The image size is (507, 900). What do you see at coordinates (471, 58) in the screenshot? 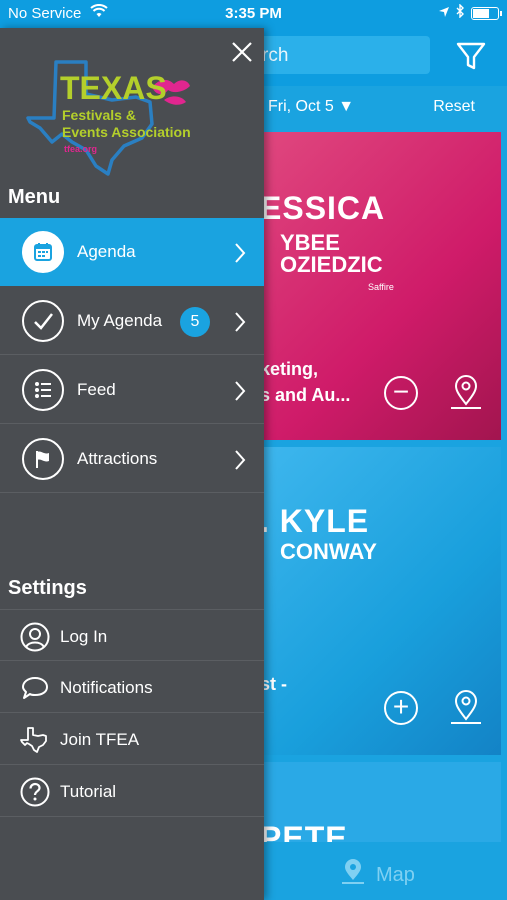
I see `filter-icon` at bounding box center [471, 58].